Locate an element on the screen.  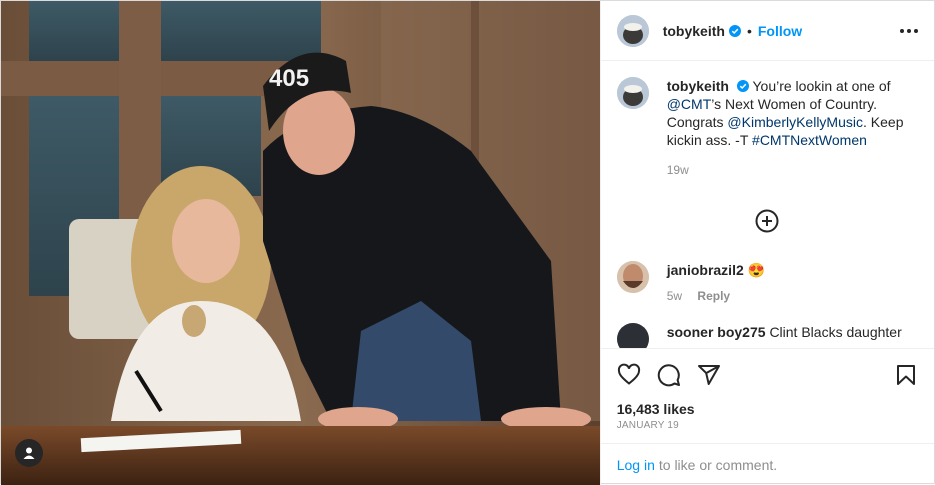
post-date: JANUARY 19 is located at coordinates (767, 430).